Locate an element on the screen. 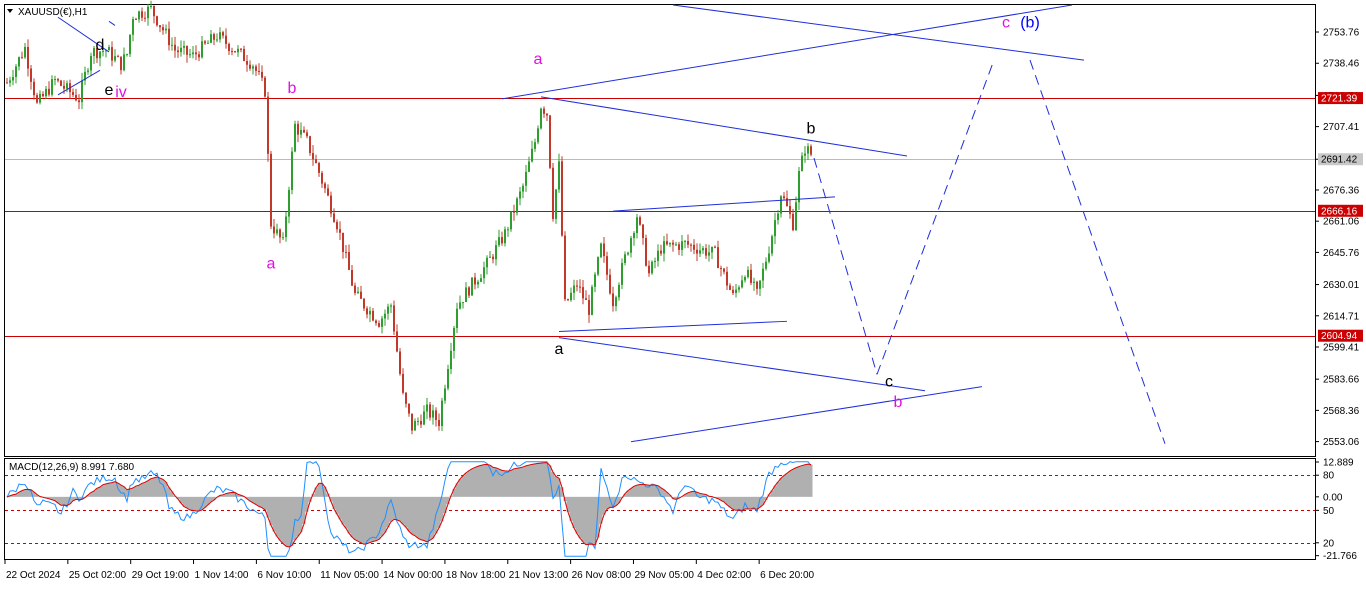  price-tick-label: 2645.76 is located at coordinates (1341, 253).